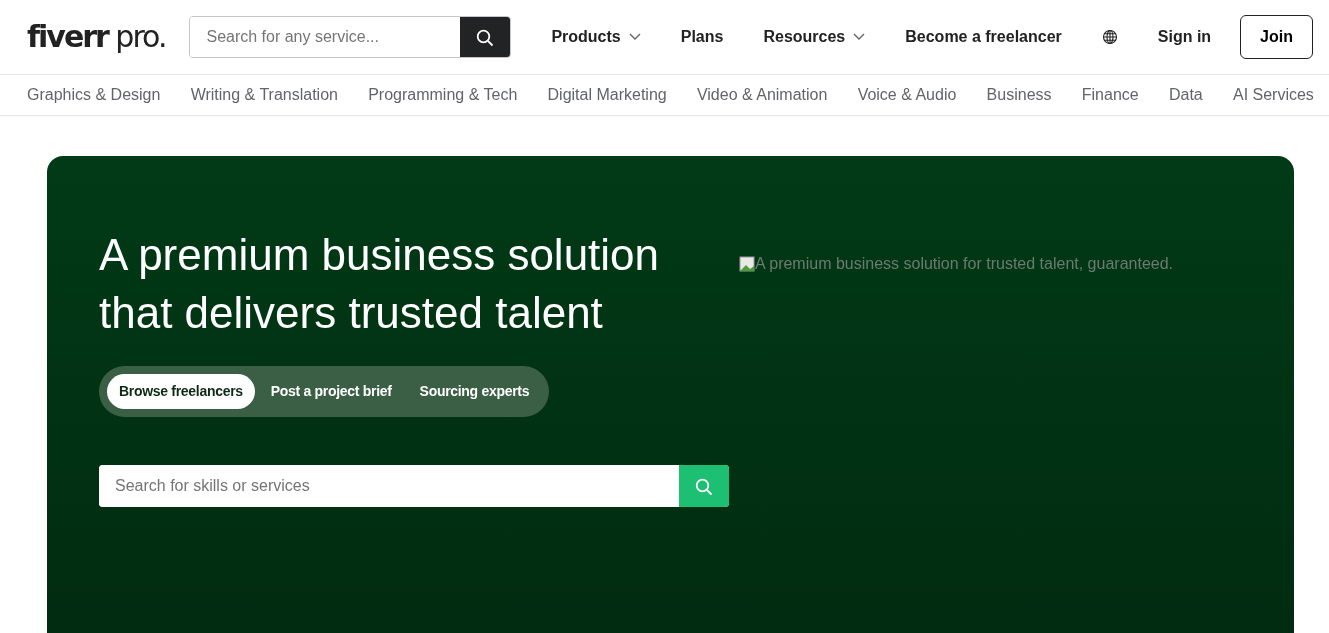 This screenshot has height=633, width=1329. I want to click on image-alt-text: A premium business solution for trusted talent, guaranteed., so click(956, 264).